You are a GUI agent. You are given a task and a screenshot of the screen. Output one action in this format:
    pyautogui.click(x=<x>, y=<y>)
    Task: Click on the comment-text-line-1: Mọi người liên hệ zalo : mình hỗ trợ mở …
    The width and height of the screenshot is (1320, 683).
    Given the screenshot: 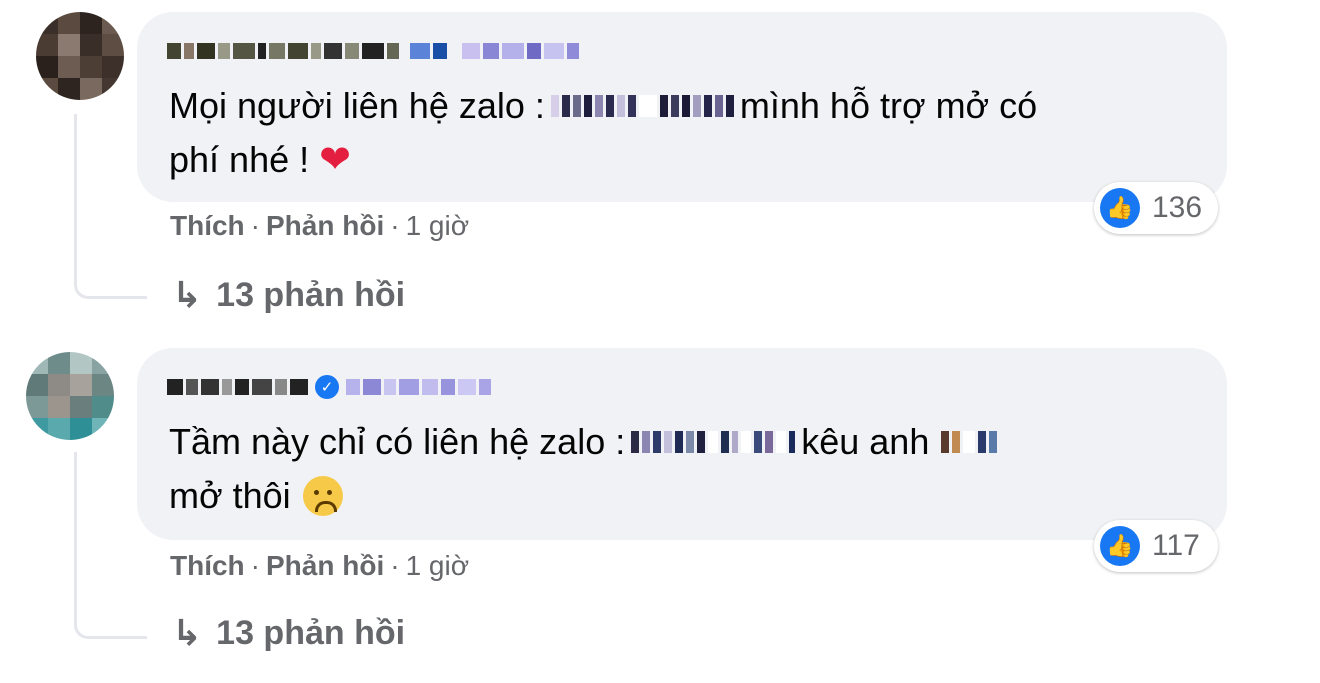 What is the action you would take?
    pyautogui.click(x=603, y=106)
    